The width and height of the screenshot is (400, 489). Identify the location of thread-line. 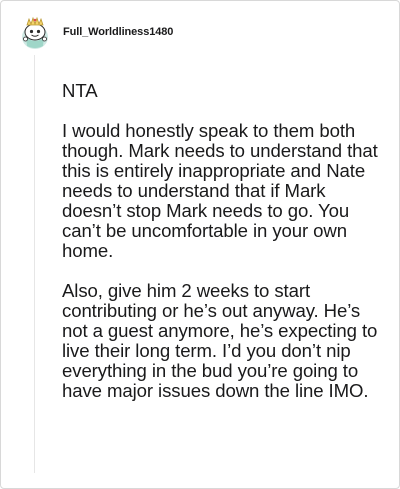
(34, 264).